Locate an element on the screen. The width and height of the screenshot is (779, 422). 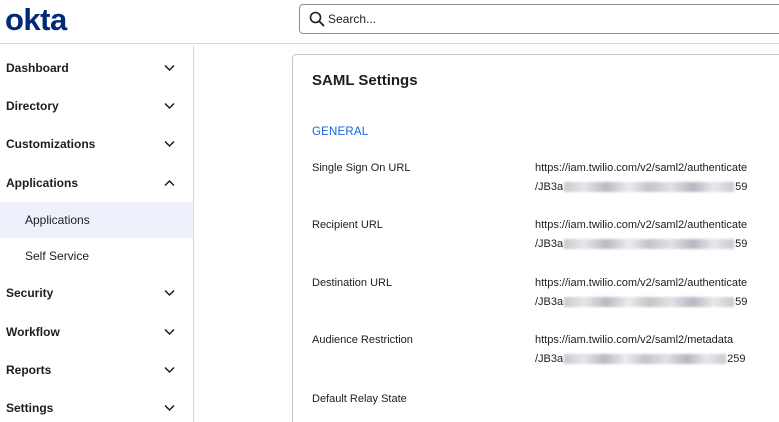
value-line-redacted: /JB3a 259 is located at coordinates (640, 359).